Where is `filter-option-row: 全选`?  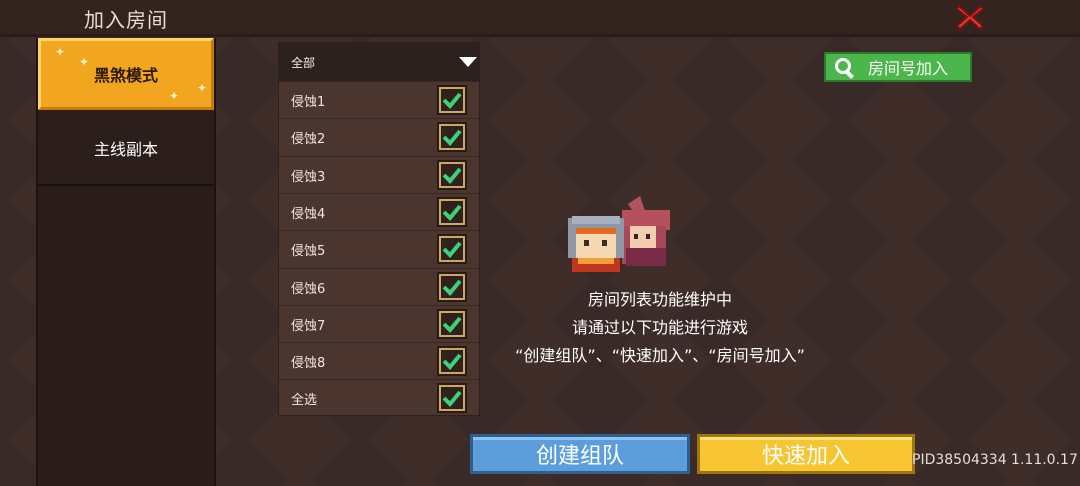 filter-option-row: 全选 is located at coordinates (379, 398).